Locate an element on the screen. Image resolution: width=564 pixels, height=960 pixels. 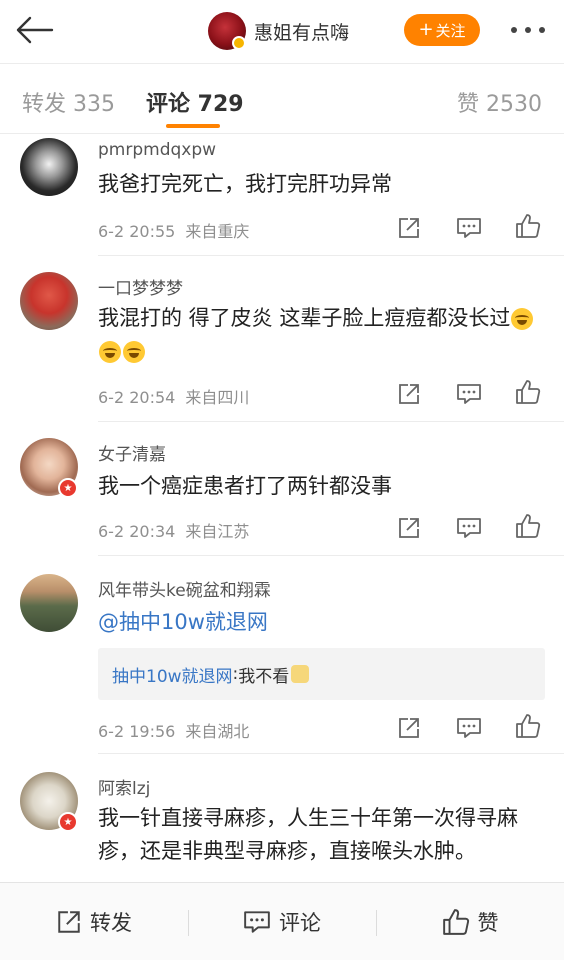
sticker-emoji-icon is located at coordinates (300, 674).